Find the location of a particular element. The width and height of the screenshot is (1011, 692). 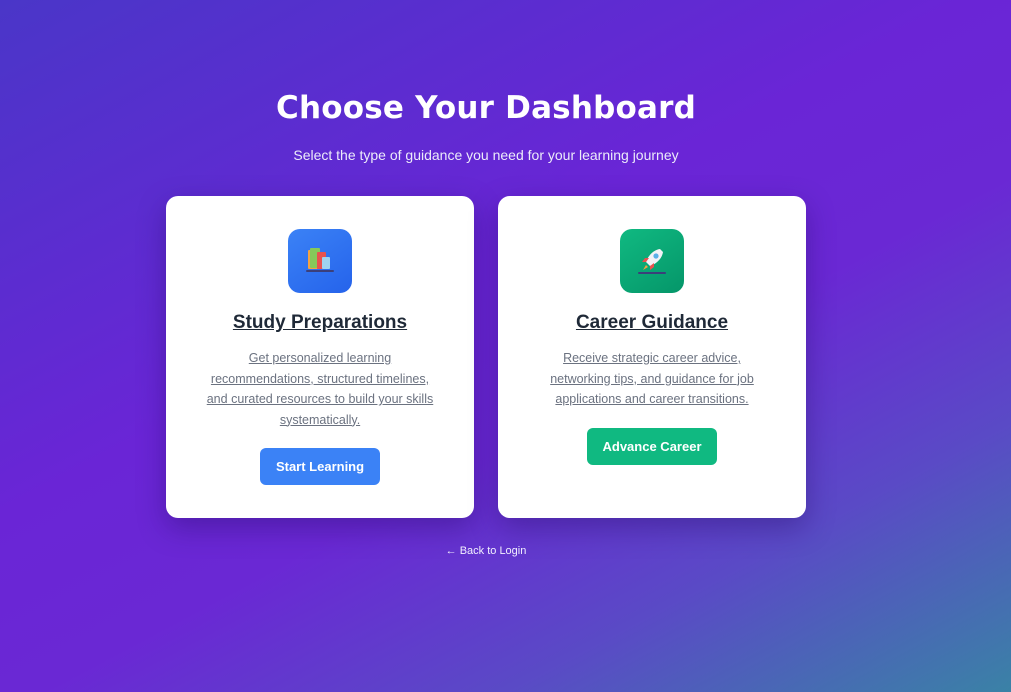

rocket-icon is located at coordinates (652, 261).